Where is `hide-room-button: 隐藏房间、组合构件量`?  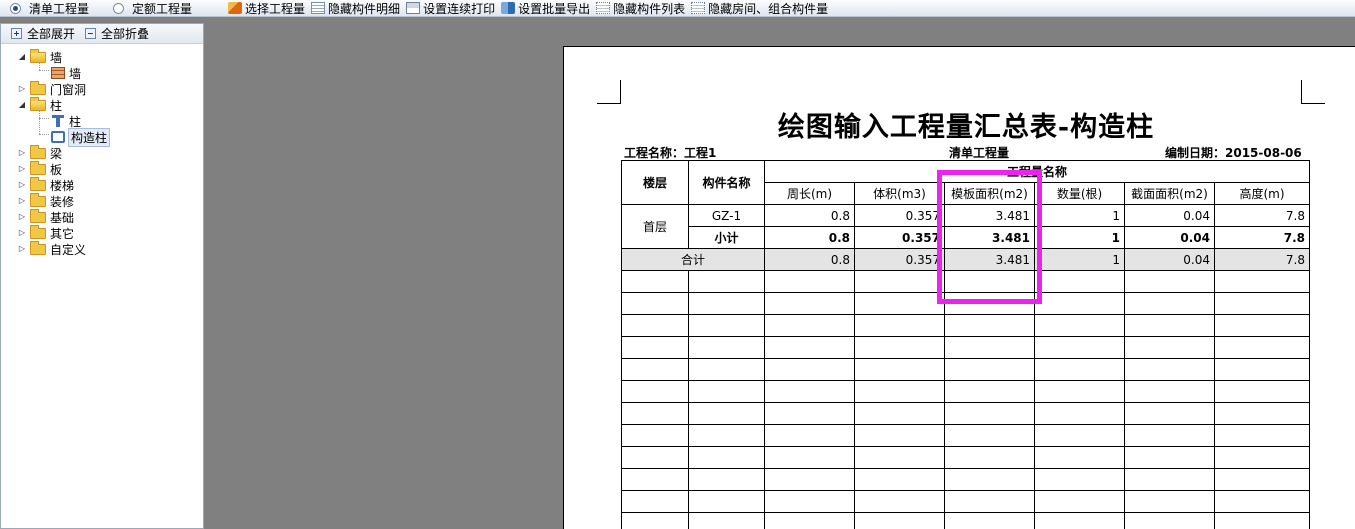 hide-room-button: 隐藏房间、组合构件量 is located at coordinates (759, 8).